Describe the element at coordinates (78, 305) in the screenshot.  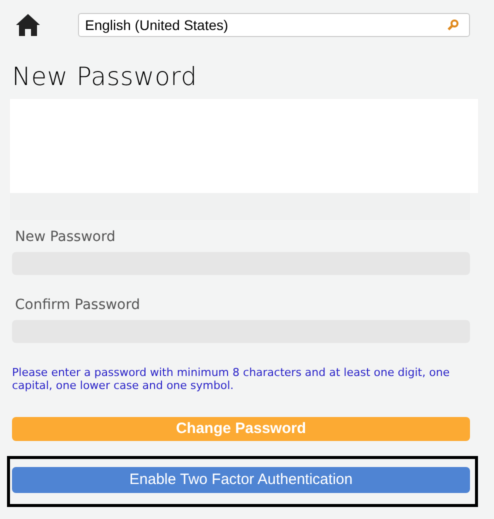
I see `field-label: Confirm Password` at that location.